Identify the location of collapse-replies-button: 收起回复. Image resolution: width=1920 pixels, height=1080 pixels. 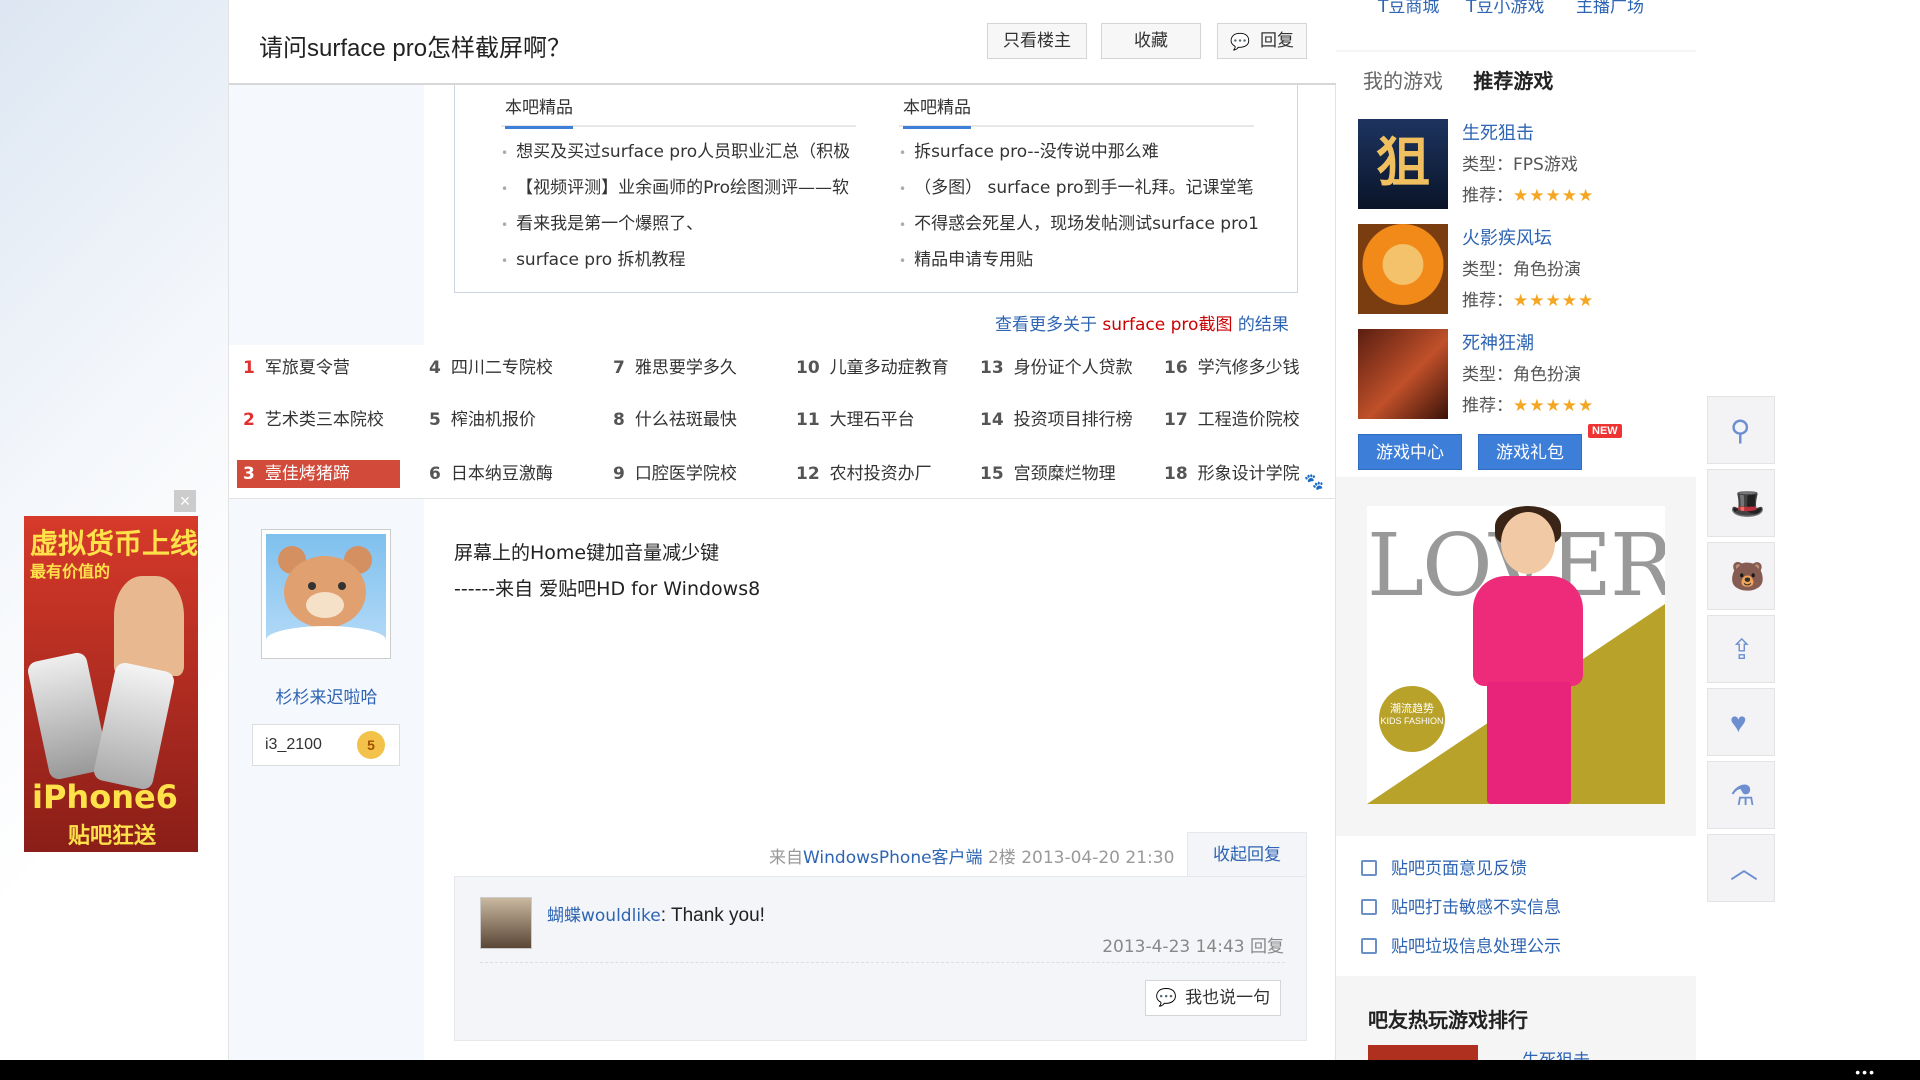
(1247, 854).